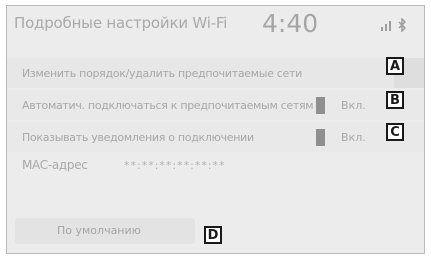 The width and height of the screenshot is (431, 259). Describe the element at coordinates (138, 137) in the screenshot. I see `notify-label: Показывать уведомления о подключении` at that location.